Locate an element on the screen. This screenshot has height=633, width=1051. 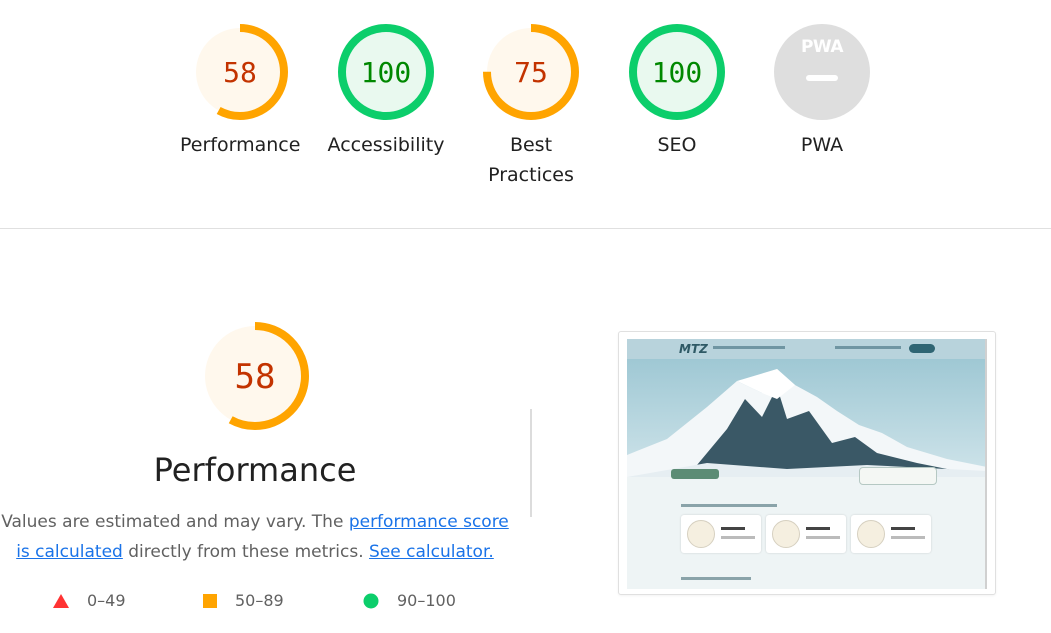
thumbnail-scrollbar is located at coordinates (986, 464).